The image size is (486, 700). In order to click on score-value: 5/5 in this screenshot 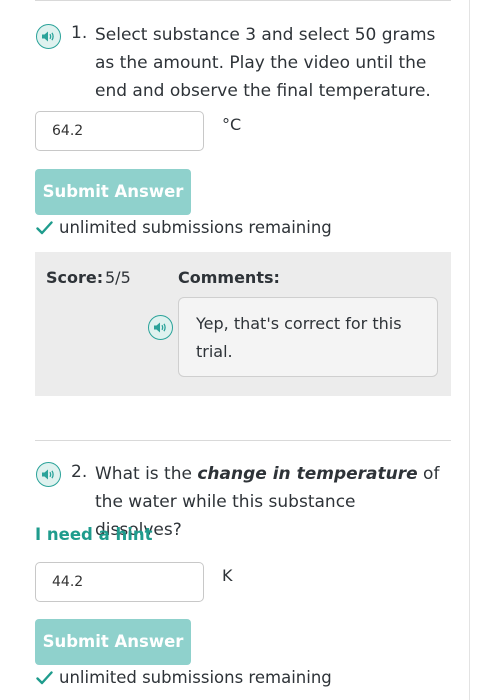, I will do `click(118, 277)`.